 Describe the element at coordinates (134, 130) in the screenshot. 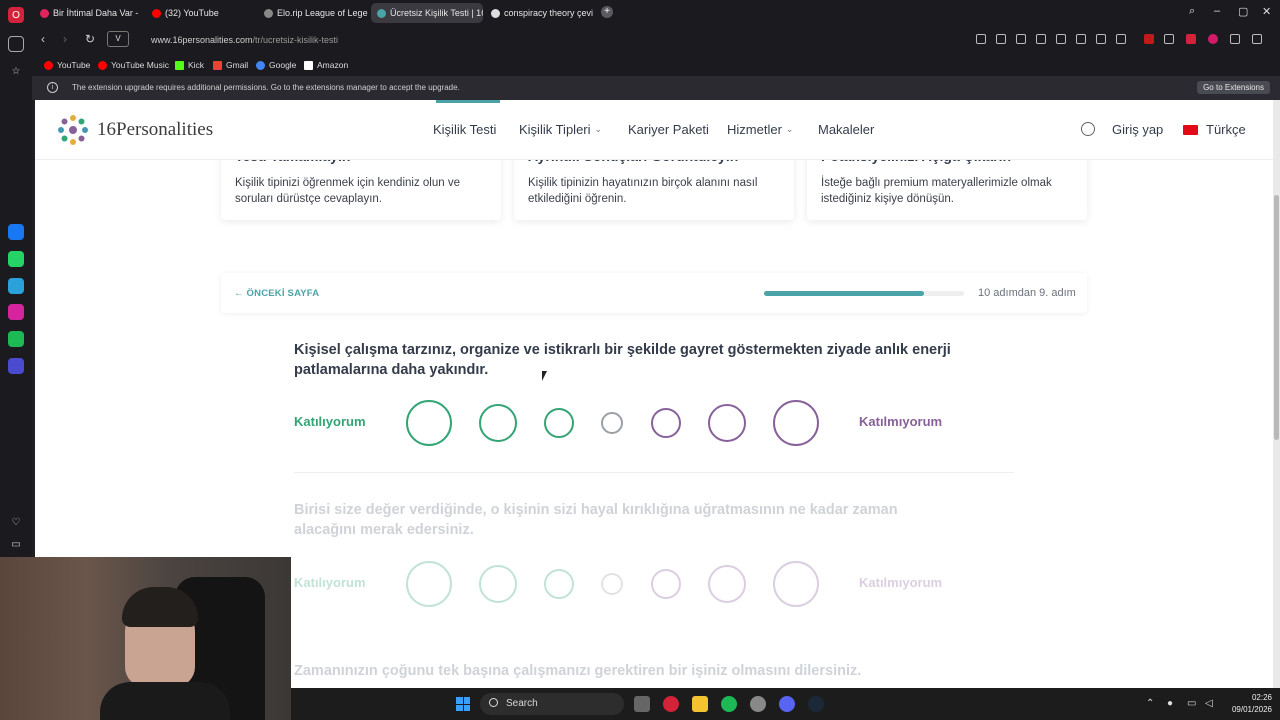

I see `site-logo: 16Personalities` at that location.